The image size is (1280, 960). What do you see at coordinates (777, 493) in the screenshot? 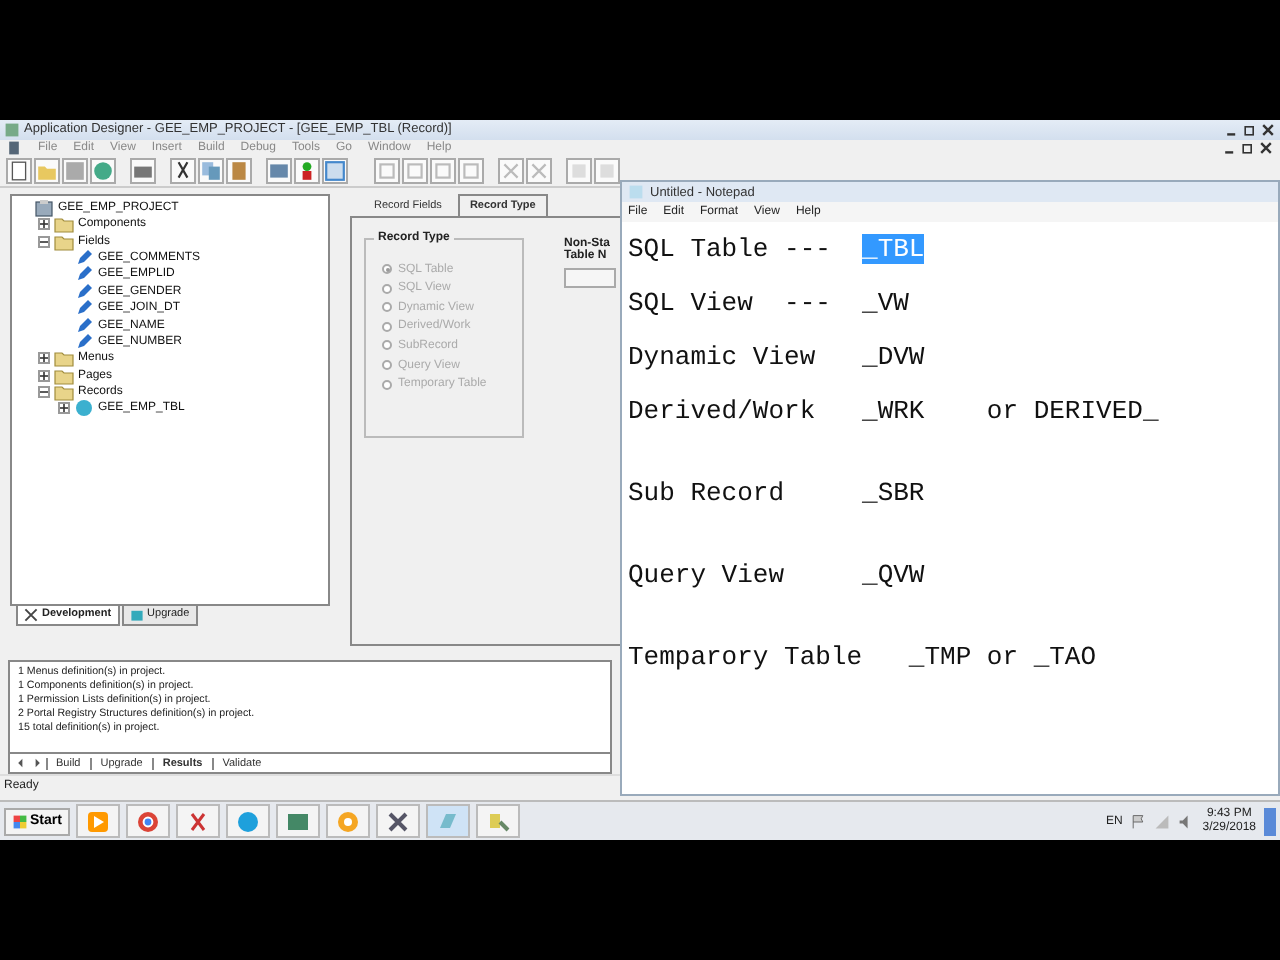
I see `text-line: Sub Record _SBR` at bounding box center [777, 493].